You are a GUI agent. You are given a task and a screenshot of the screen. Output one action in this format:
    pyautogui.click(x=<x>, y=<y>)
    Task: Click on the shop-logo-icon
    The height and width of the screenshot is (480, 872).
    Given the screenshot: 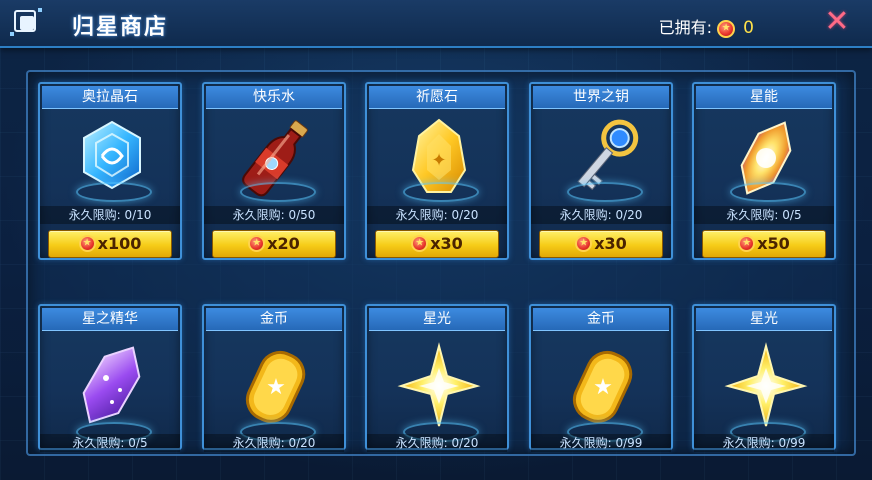 What is the action you would take?
    pyautogui.click(x=26, y=22)
    